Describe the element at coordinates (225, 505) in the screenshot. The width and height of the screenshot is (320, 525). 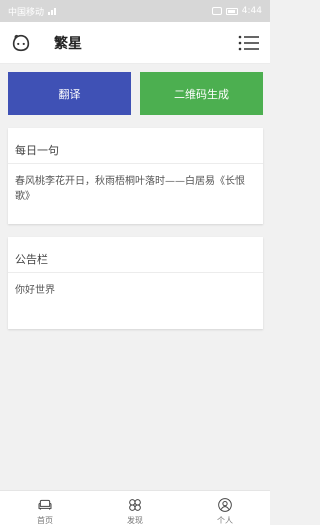
I see `user-icon` at that location.